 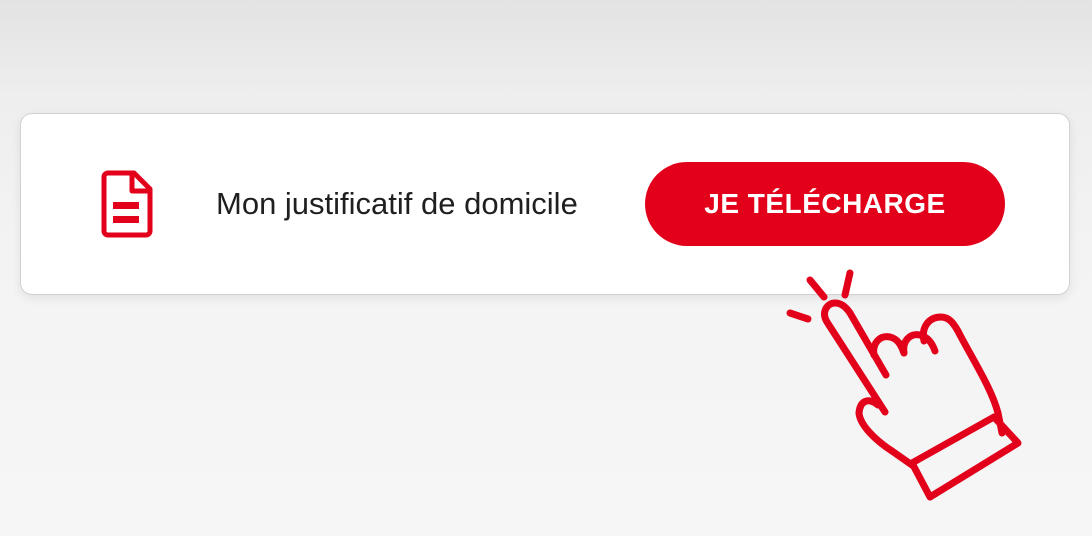 I want to click on document-icon, so click(x=125, y=204).